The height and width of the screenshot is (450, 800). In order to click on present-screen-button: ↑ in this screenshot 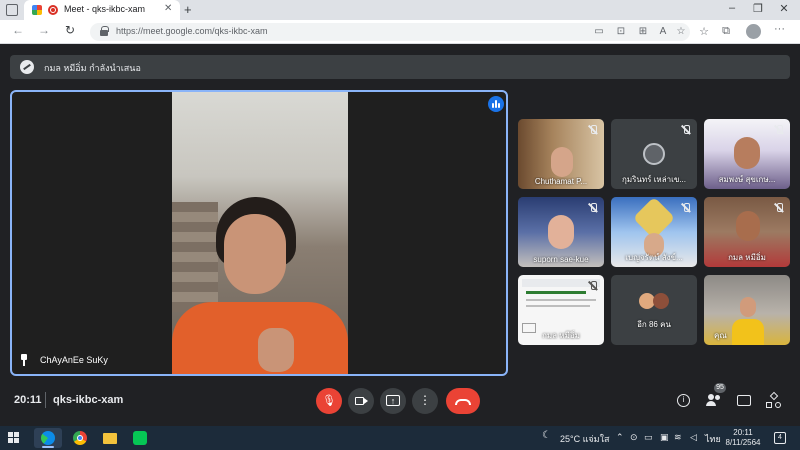, I will do `click(393, 401)`.